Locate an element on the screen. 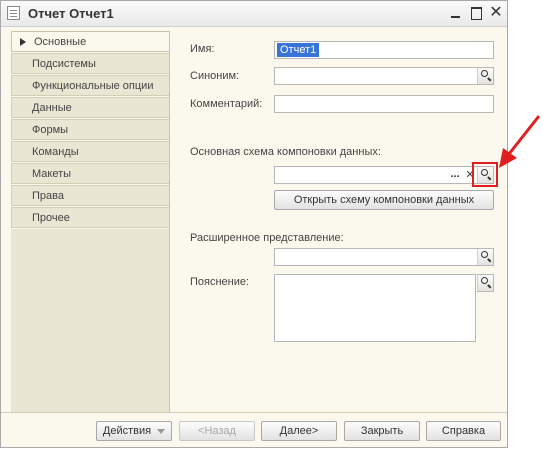 Image resolution: width=543 pixels, height=450 pixels. sidebar-item-label: Функциональные опции is located at coordinates (93, 86).